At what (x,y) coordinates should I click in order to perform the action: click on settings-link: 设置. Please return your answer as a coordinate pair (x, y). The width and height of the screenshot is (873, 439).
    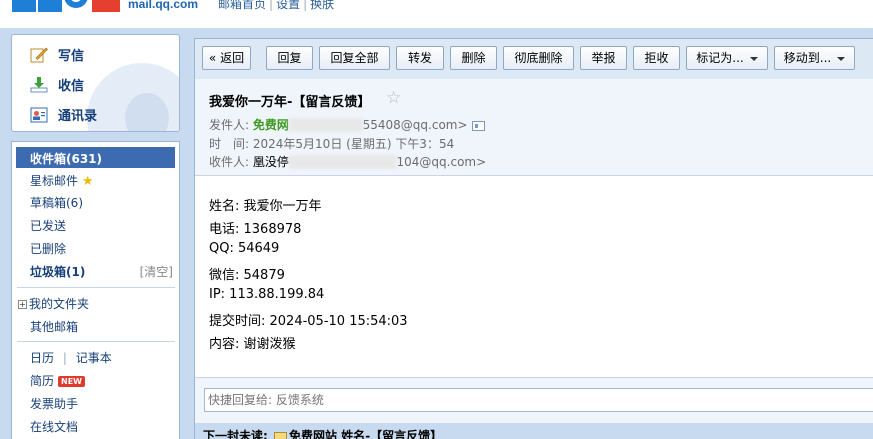
    Looking at the image, I should click on (288, 5).